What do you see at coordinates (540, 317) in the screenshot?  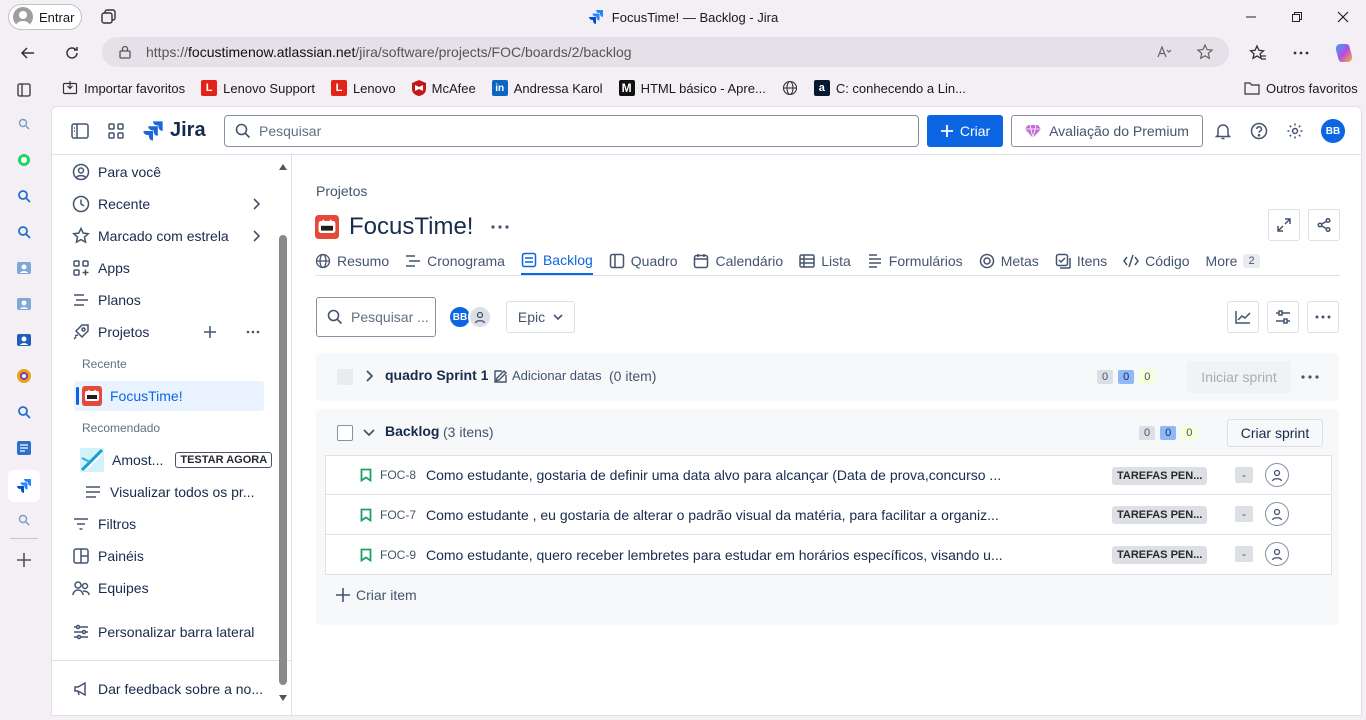 I see `epic-filter-dropdown: Epic` at bounding box center [540, 317].